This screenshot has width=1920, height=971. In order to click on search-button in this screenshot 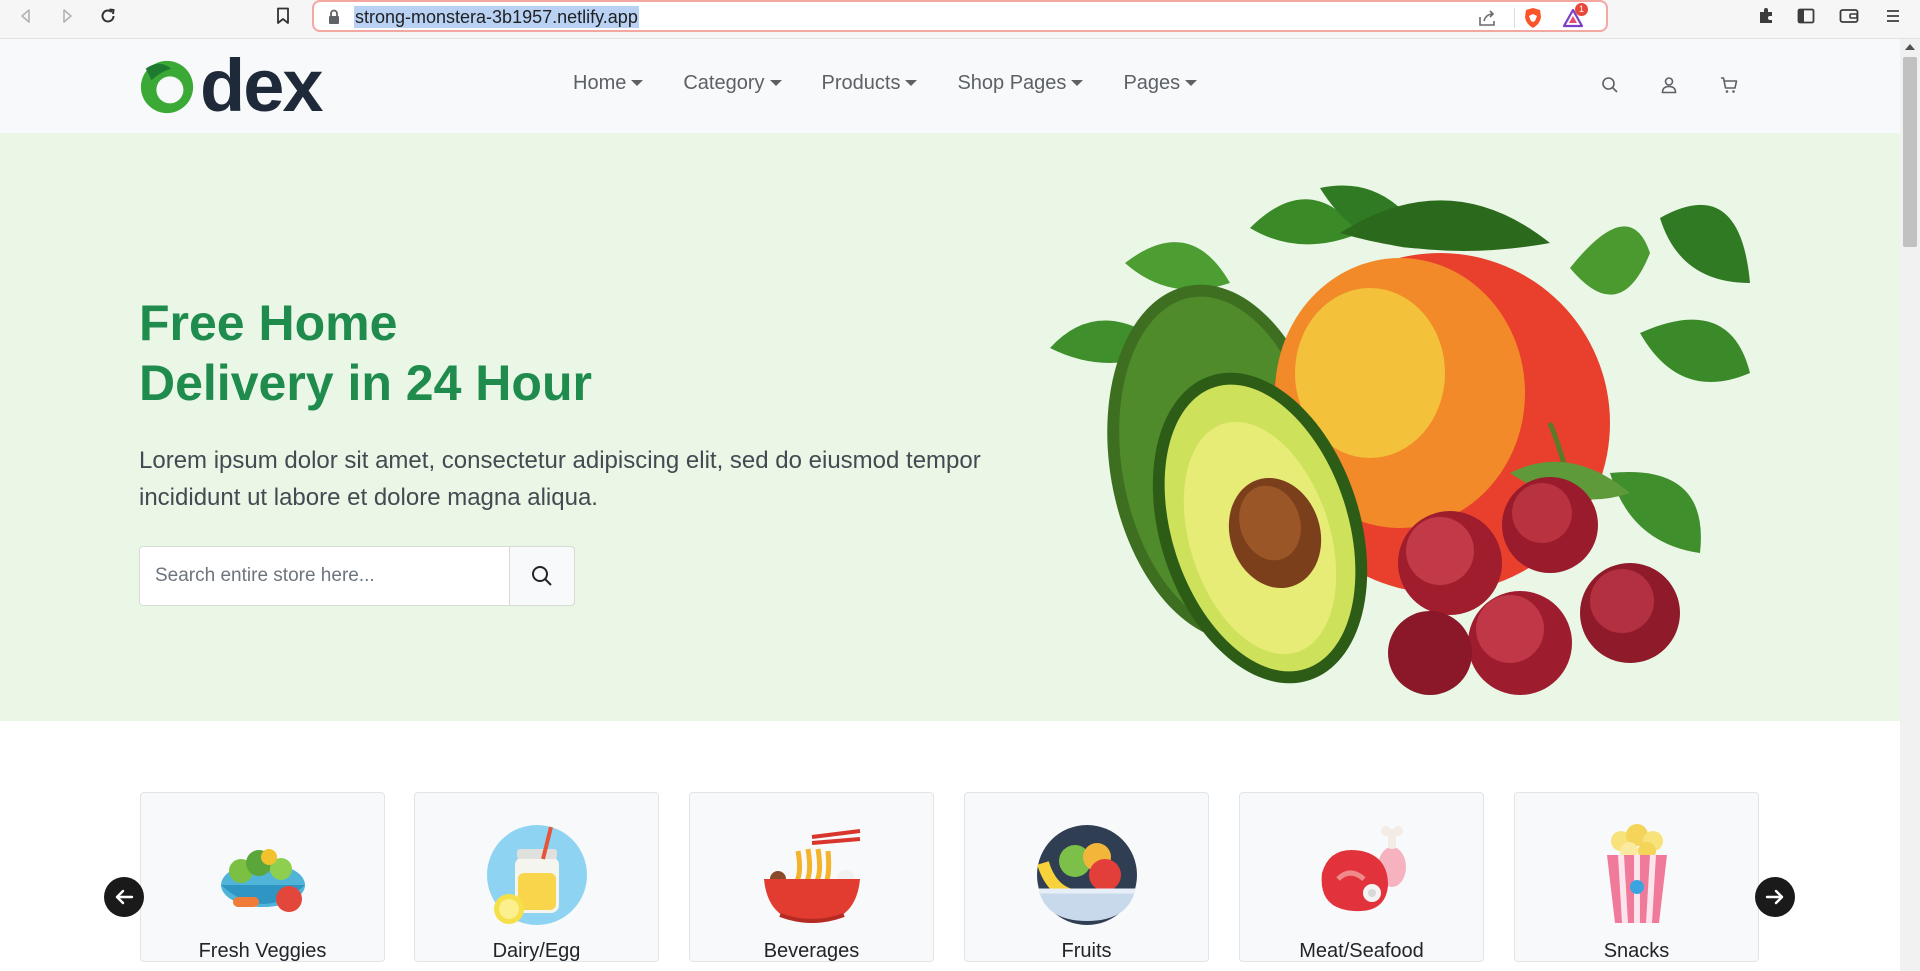, I will do `click(542, 576)`.